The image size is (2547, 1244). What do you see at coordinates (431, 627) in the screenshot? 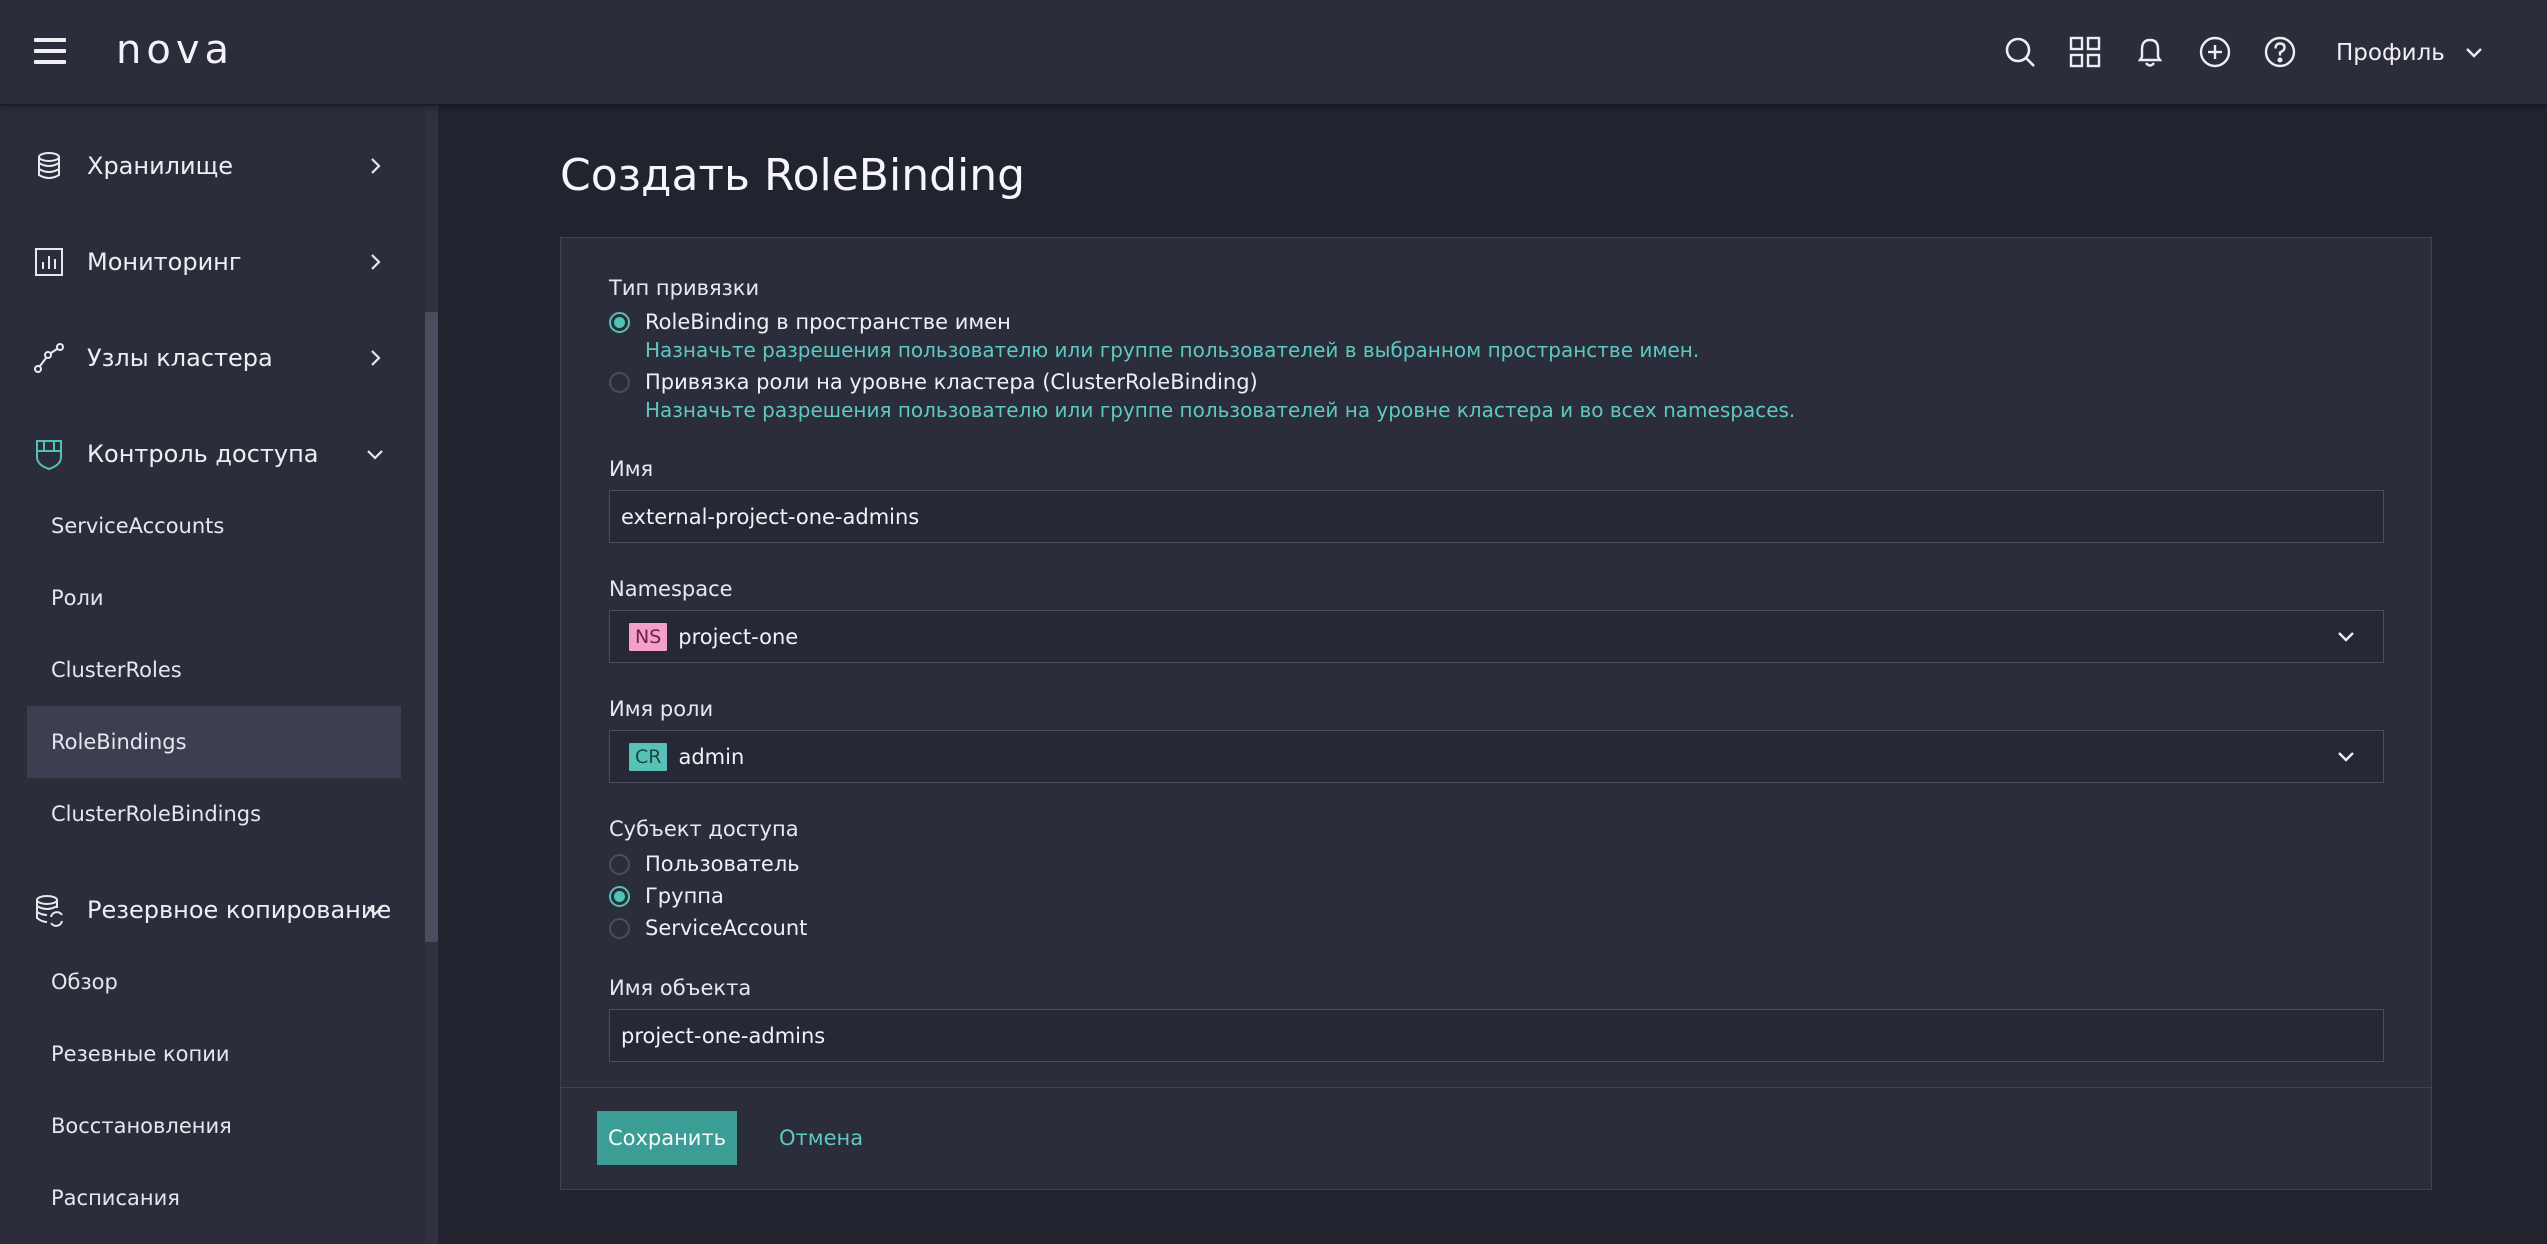
I see `sidebar-scrollbar-thumb` at bounding box center [431, 627].